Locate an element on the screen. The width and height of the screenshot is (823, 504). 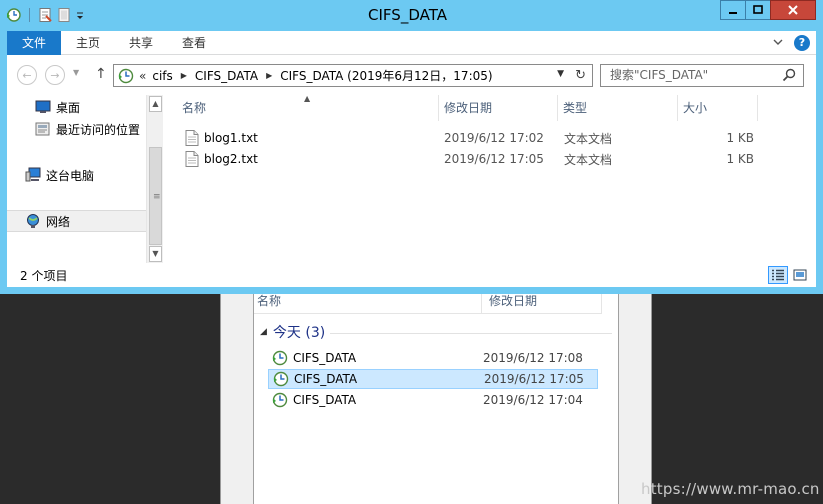
maximize-button is located at coordinates (758, 10).